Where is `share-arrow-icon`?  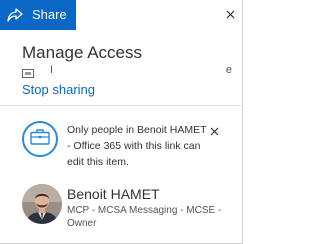 share-arrow-icon is located at coordinates (15, 15).